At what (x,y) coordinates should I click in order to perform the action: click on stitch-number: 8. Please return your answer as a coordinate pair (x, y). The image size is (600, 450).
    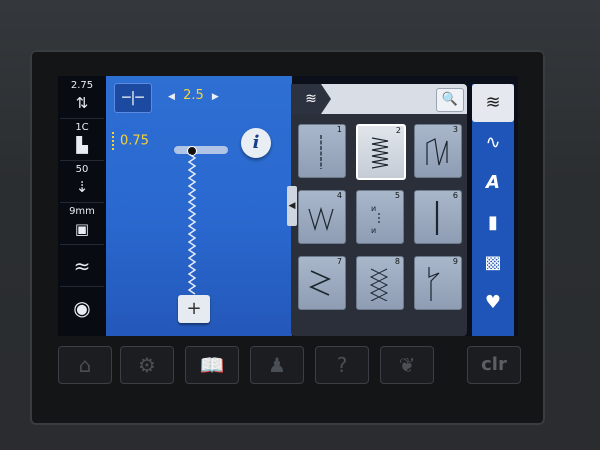
    Looking at the image, I should click on (397, 261).